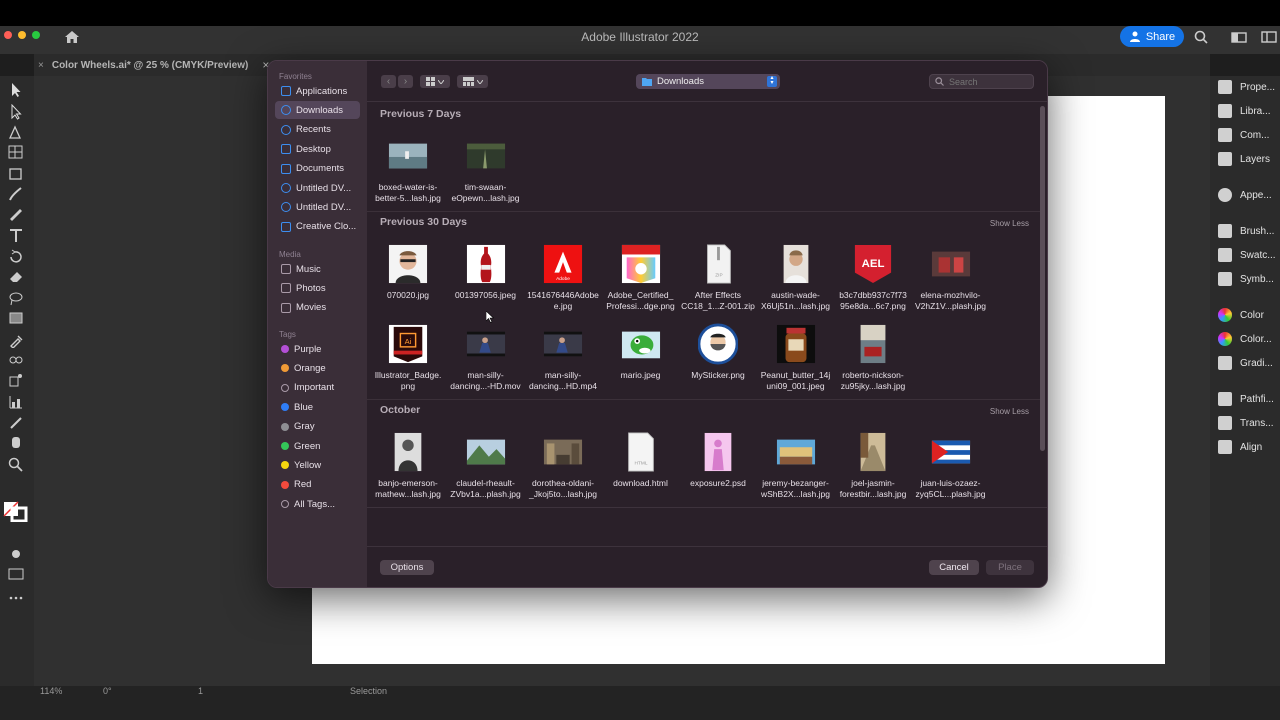  Describe the element at coordinates (16, 511) in the screenshot. I see `fill-stroke-swatch-icon` at that location.